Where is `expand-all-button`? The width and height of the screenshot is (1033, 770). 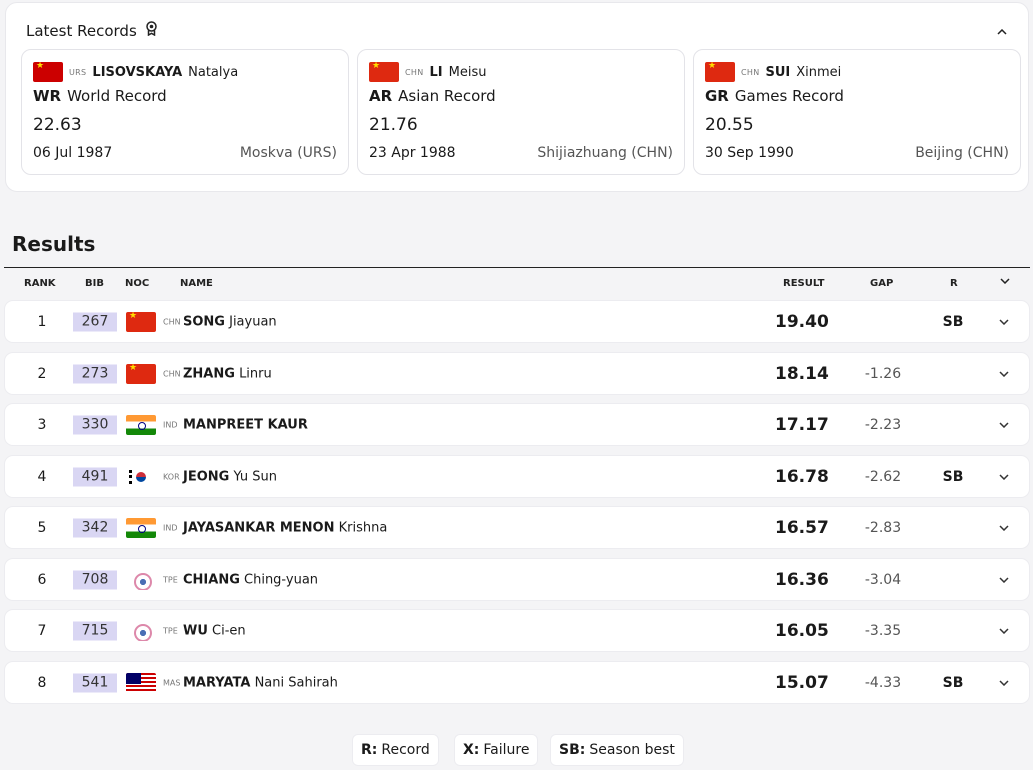
expand-all-button is located at coordinates (1005, 281).